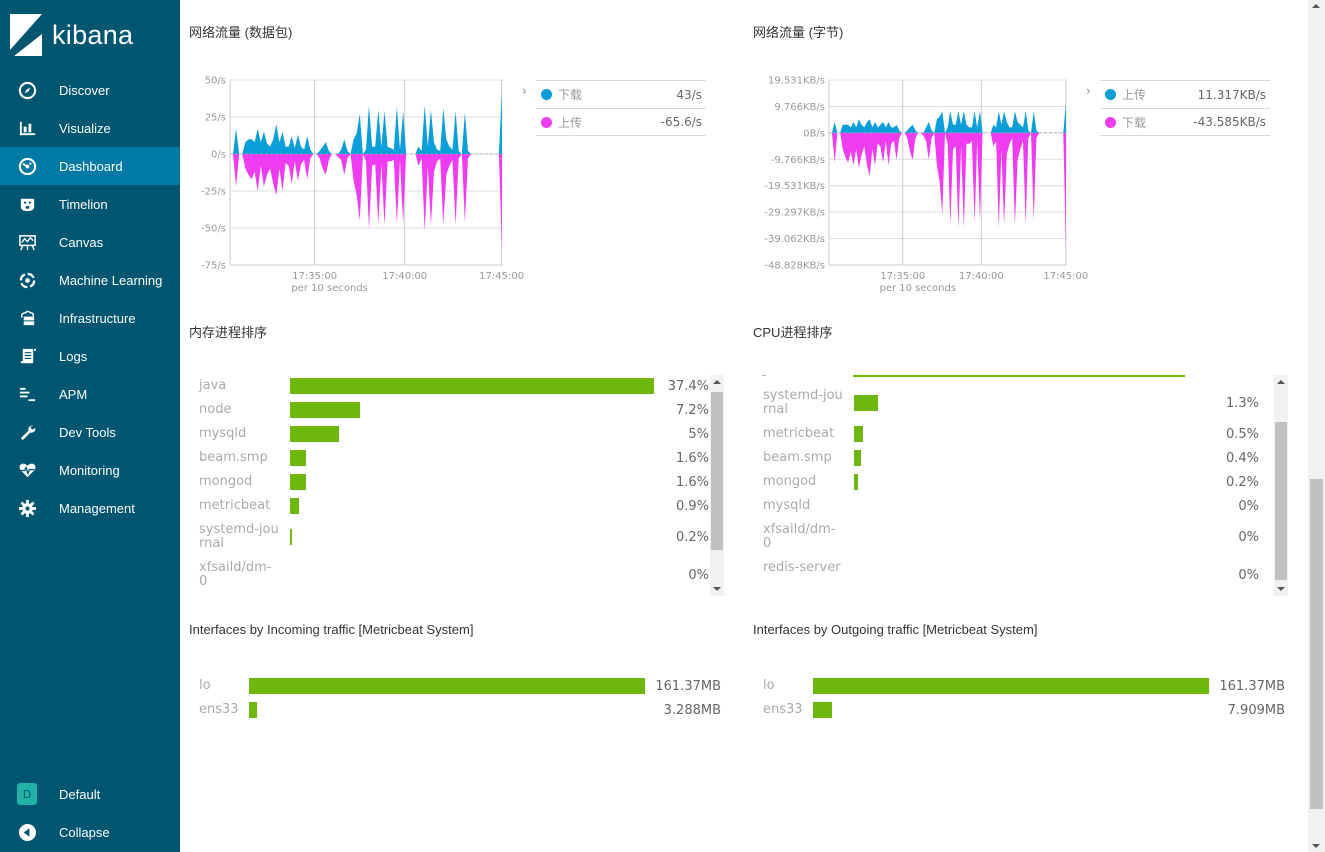 The image size is (1325, 852). Describe the element at coordinates (803, 402) in the screenshot. I see `row-label: systemd-journal` at that location.